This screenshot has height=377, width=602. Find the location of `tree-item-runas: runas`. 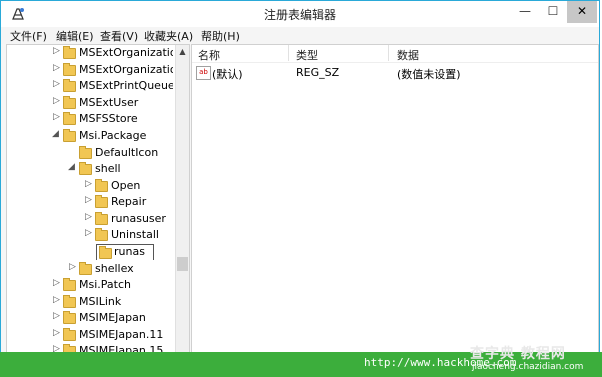

tree-item-runas: runas is located at coordinates (90, 252).